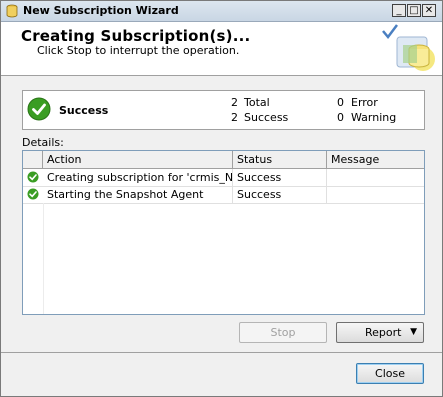  What do you see at coordinates (101, 10) in the screenshot?
I see `window-title: New Subscription Wizard` at bounding box center [101, 10].